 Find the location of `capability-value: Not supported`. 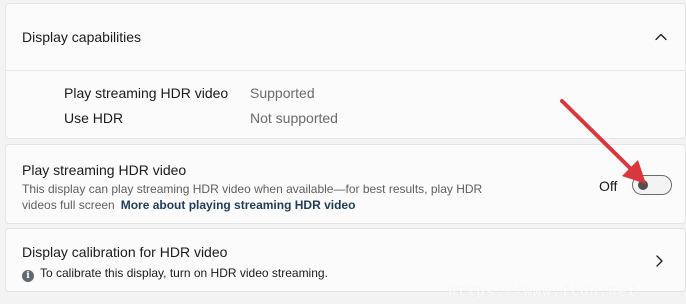

capability-value: Not supported is located at coordinates (294, 118).